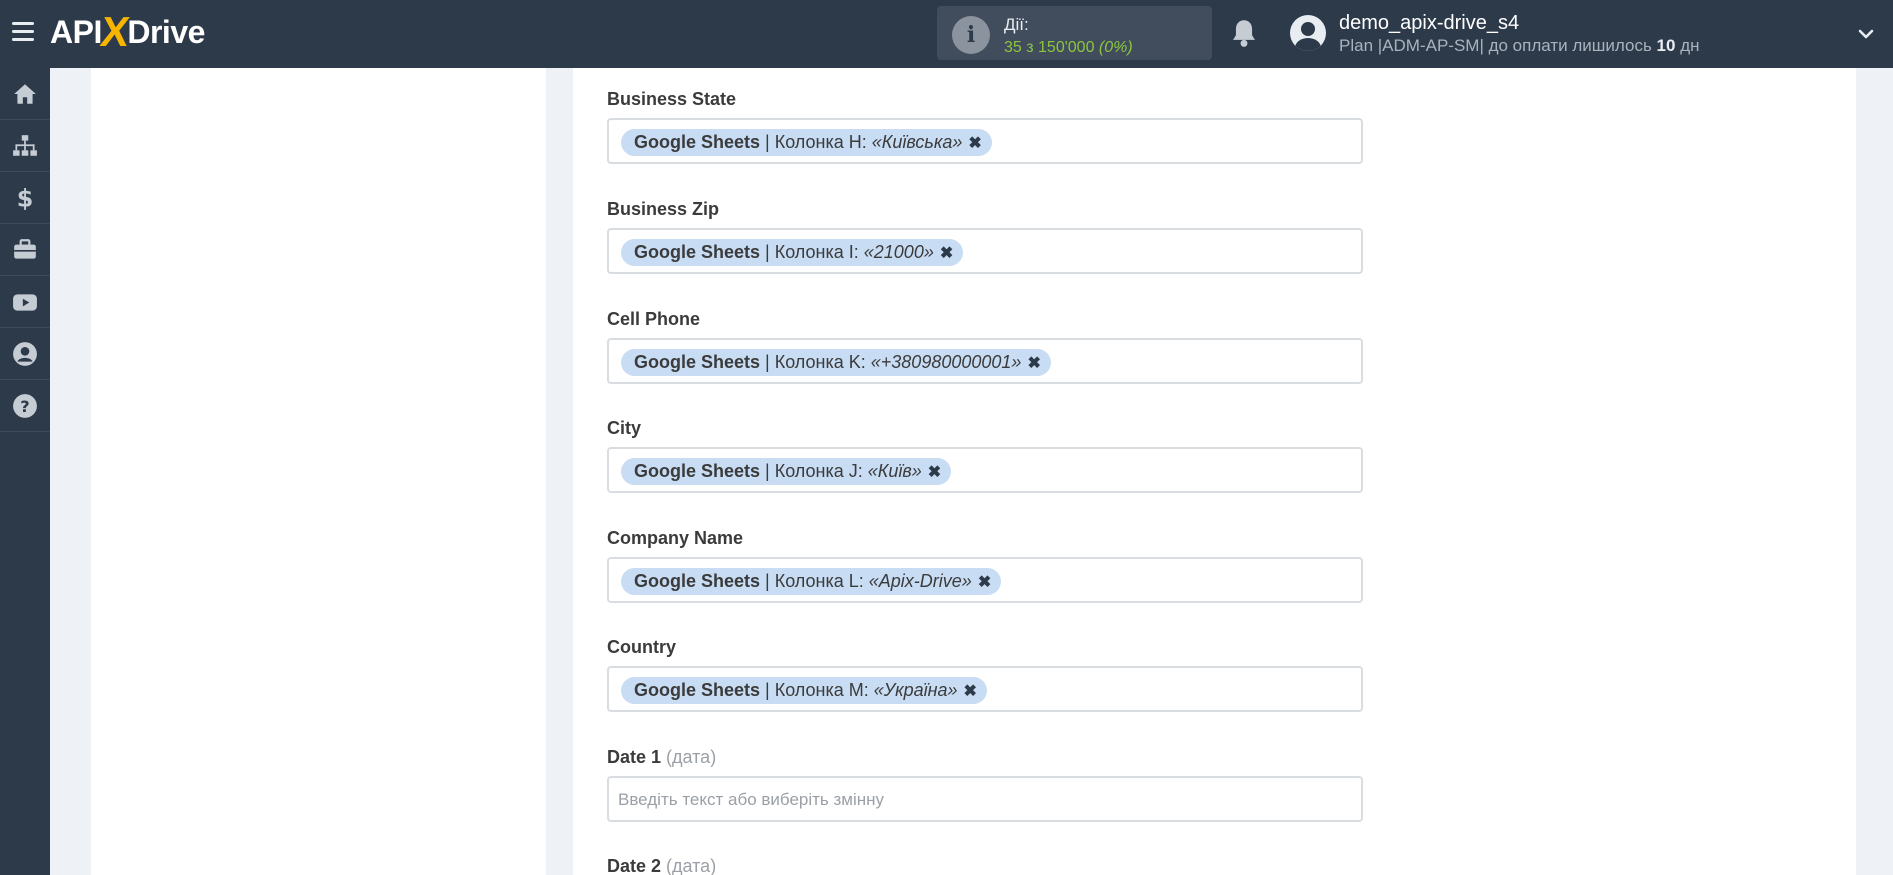 The height and width of the screenshot is (875, 1893). What do you see at coordinates (1866, 34) in the screenshot?
I see `chevron-down-icon` at bounding box center [1866, 34].